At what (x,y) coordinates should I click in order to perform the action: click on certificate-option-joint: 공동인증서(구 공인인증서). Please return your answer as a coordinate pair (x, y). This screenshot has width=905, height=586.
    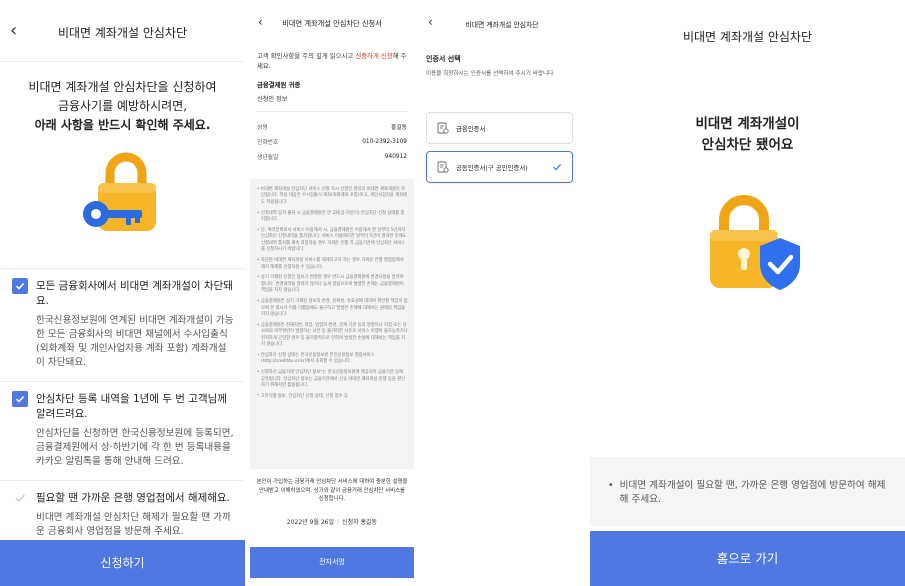
    Looking at the image, I should click on (499, 167).